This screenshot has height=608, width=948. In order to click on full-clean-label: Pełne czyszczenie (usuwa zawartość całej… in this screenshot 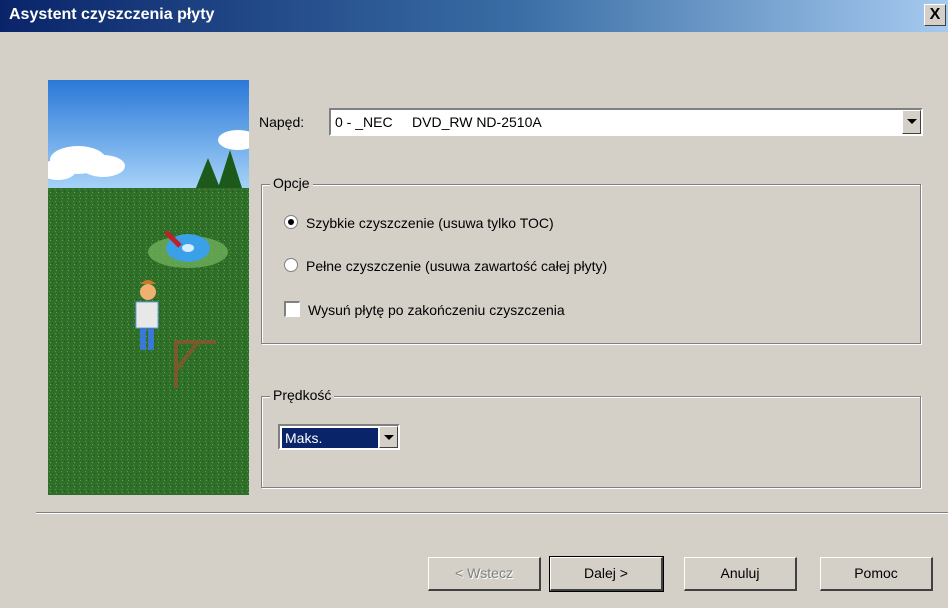, I will do `click(457, 266)`.